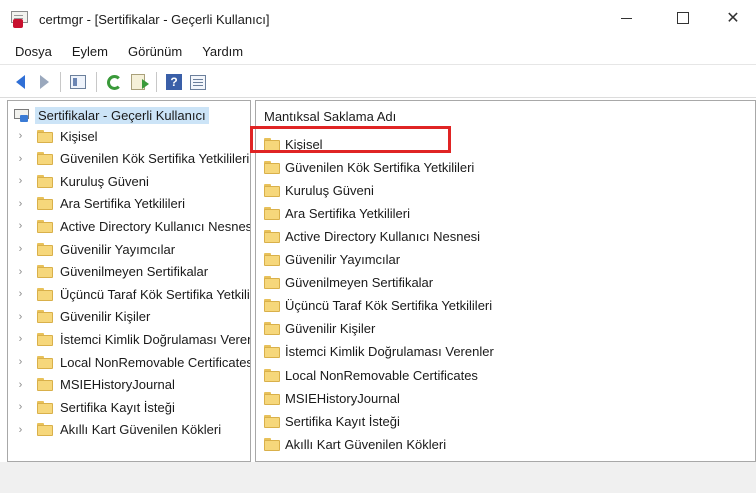  I want to click on list-item-label: Güvenilir Yayımcılar, so click(343, 259).